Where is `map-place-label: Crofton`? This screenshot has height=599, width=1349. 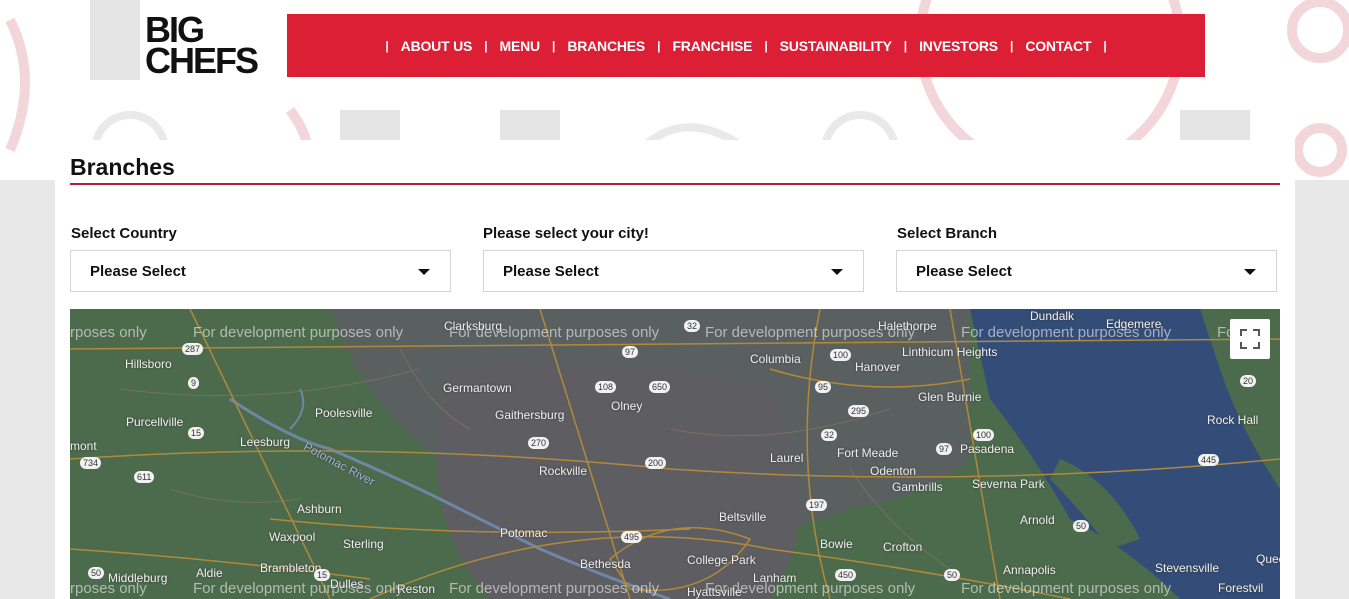 map-place-label: Crofton is located at coordinates (903, 547).